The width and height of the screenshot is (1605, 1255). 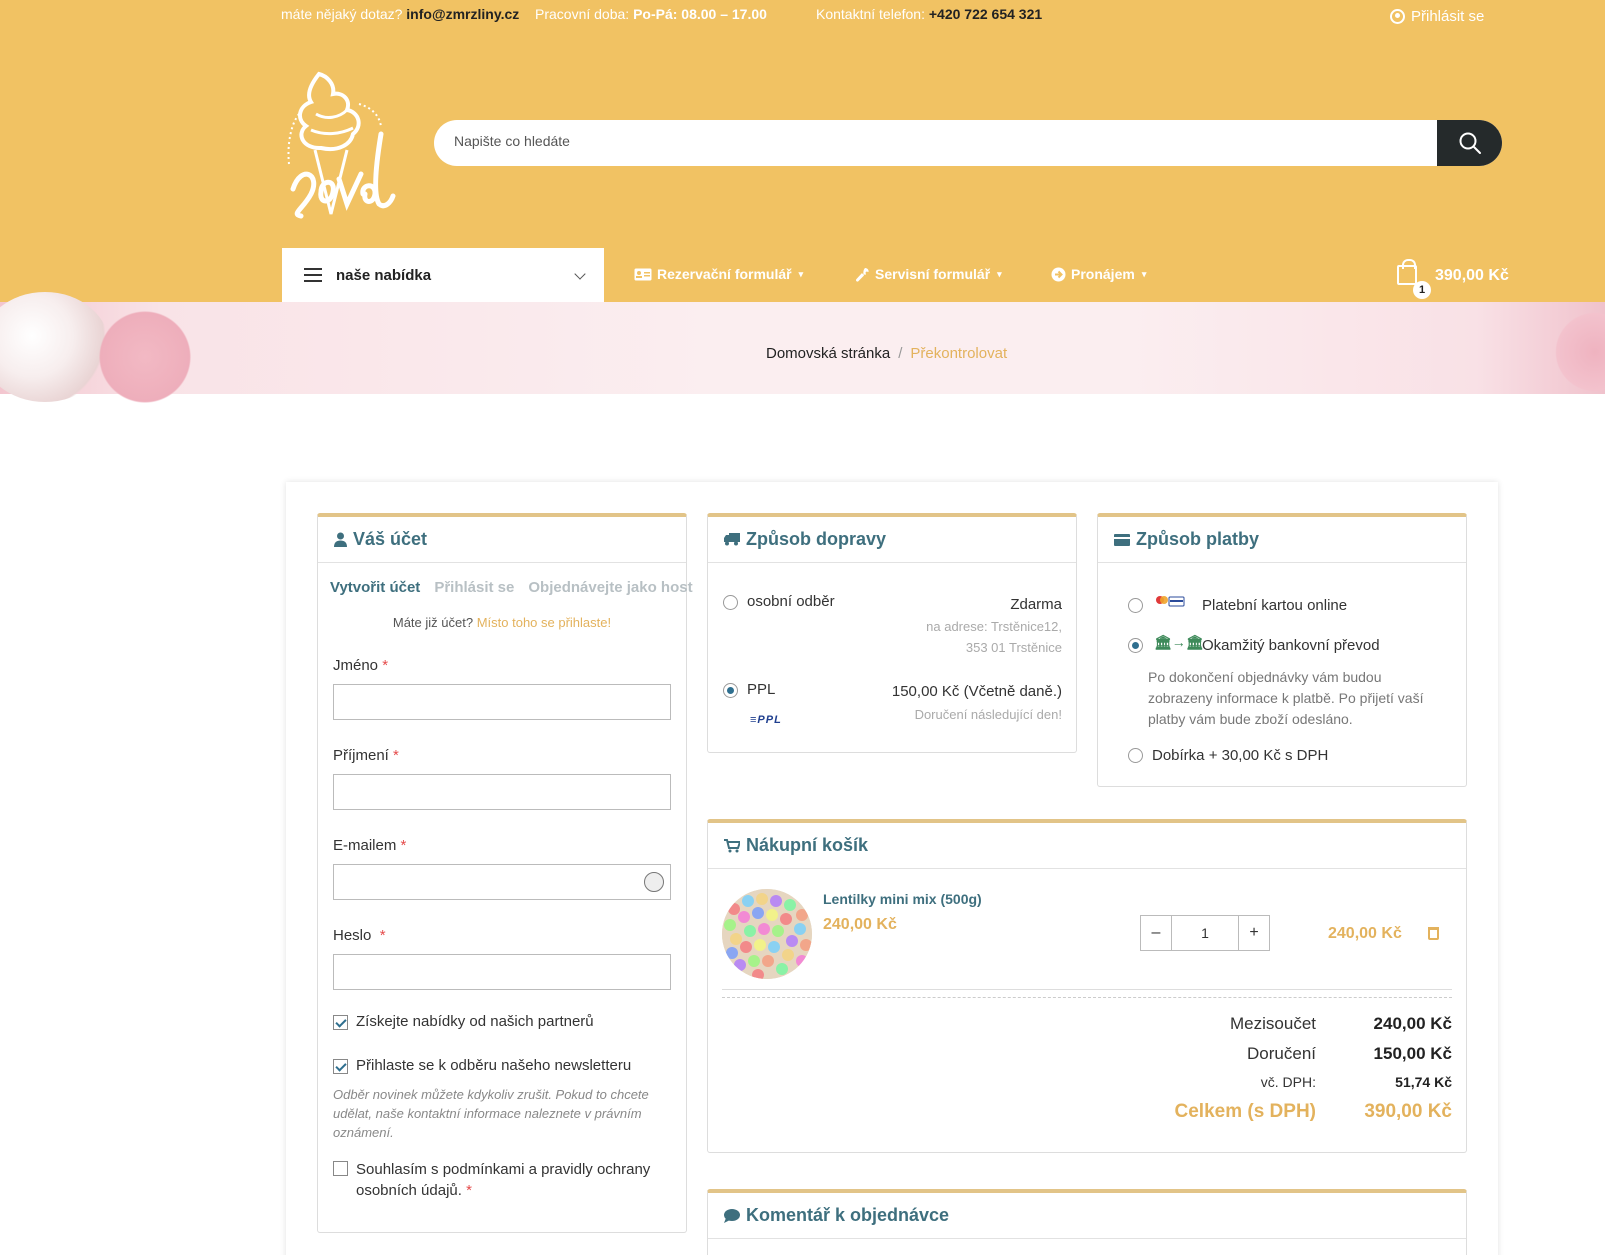 What do you see at coordinates (959, 353) in the screenshot?
I see `breadcrumb-current: Překontrolovat` at bounding box center [959, 353].